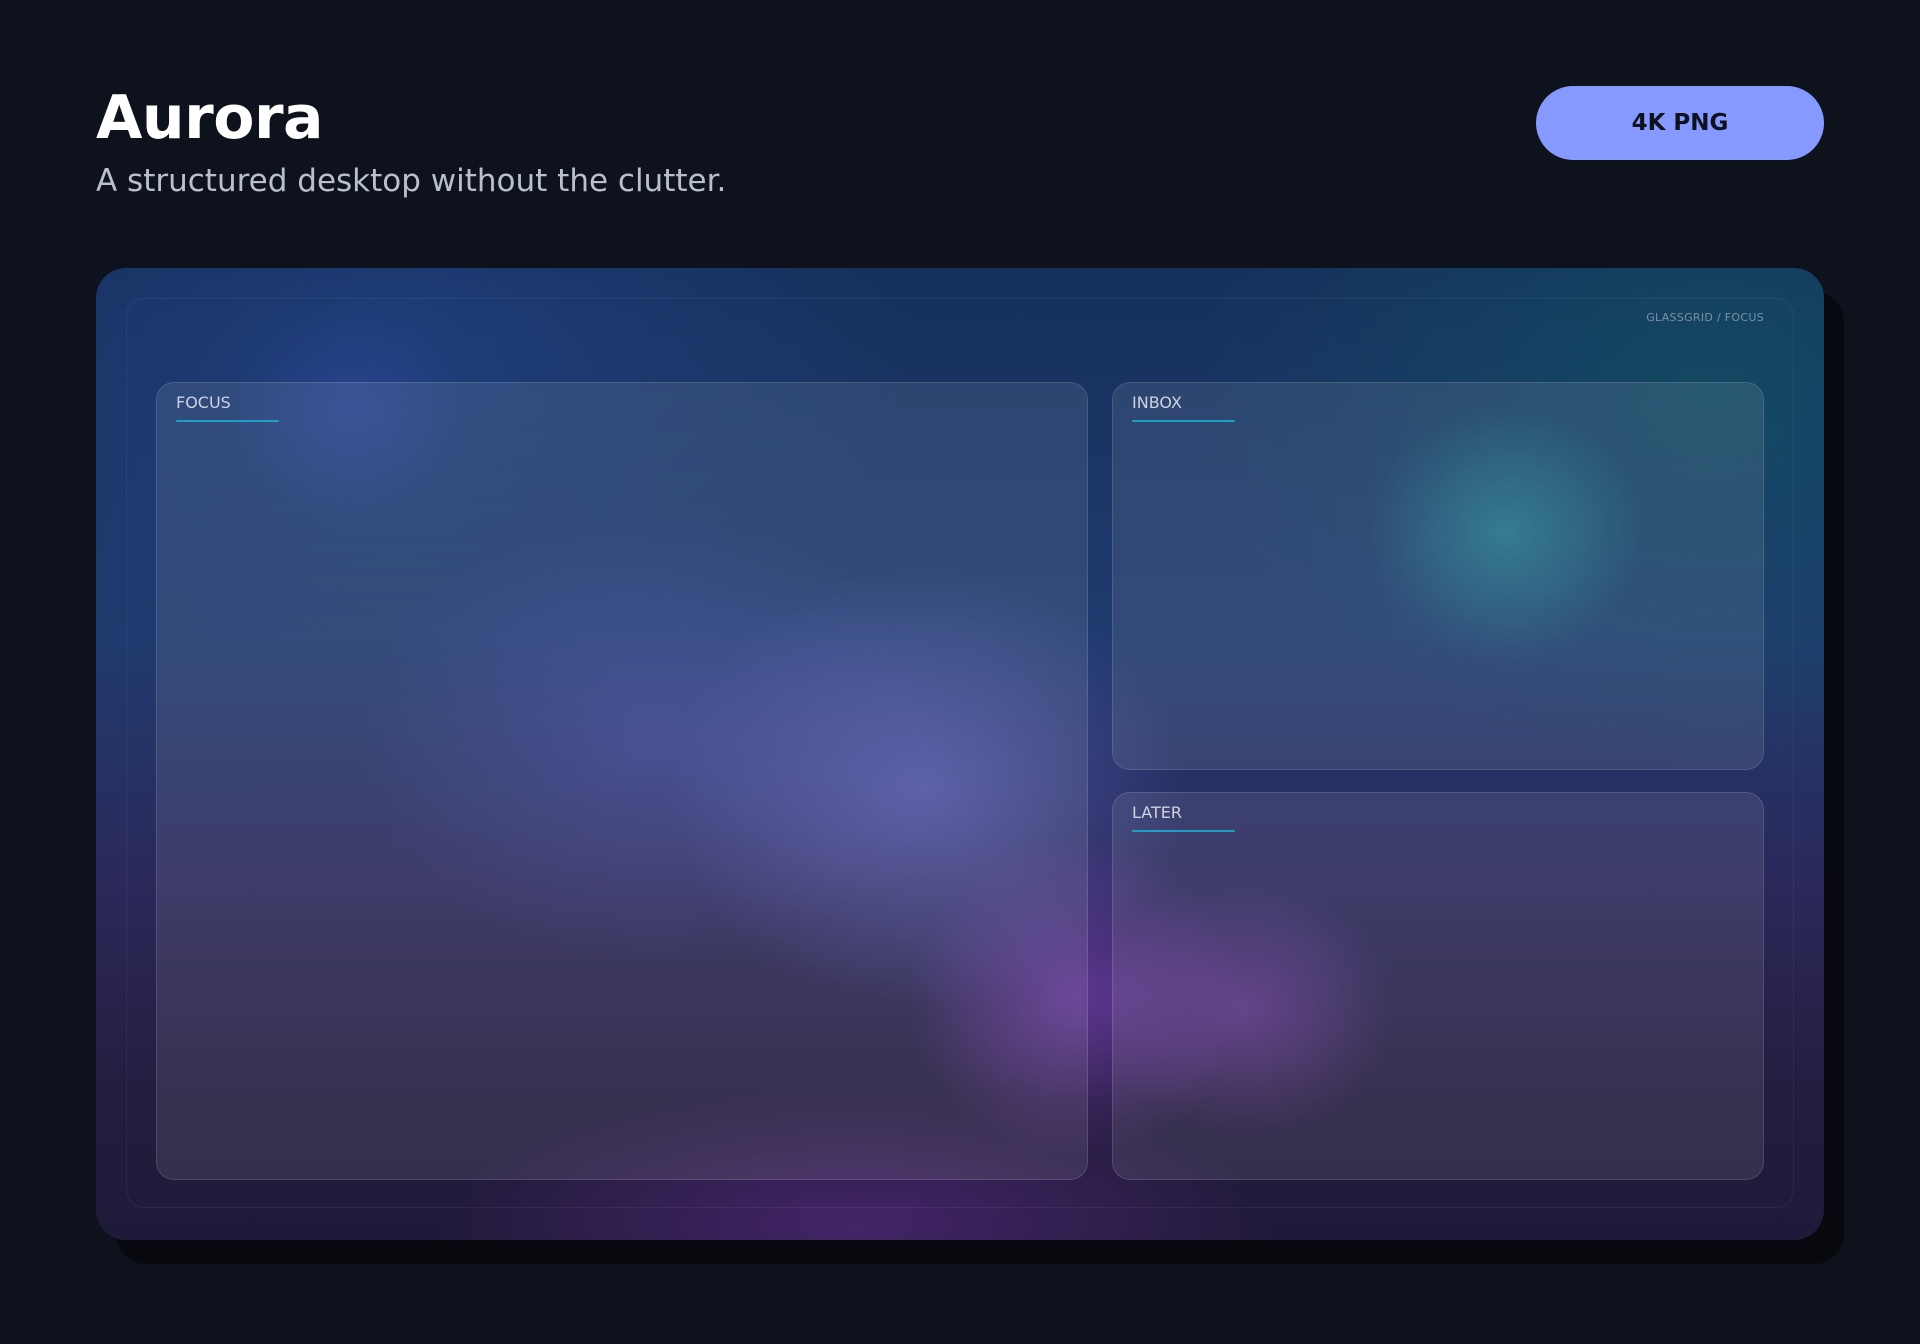 The width and height of the screenshot is (1920, 1344). What do you see at coordinates (210, 118) in the screenshot?
I see `page-title: Aurora` at bounding box center [210, 118].